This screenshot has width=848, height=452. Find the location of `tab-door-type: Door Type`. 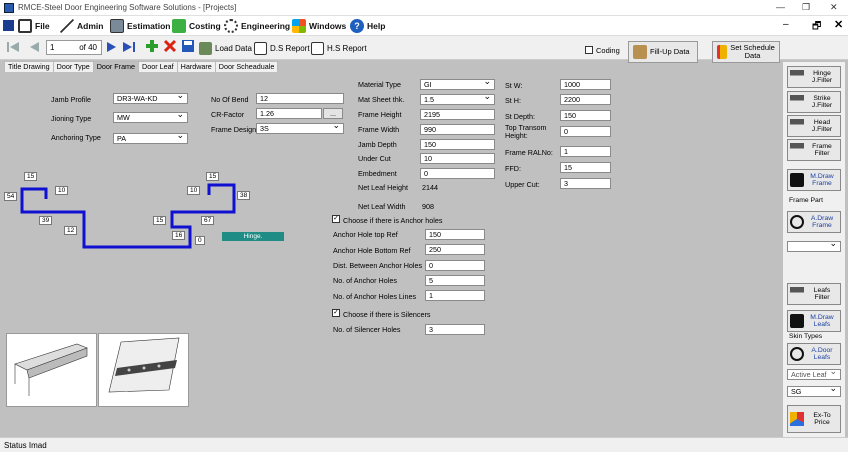

tab-door-type: Door Type is located at coordinates (73, 66).